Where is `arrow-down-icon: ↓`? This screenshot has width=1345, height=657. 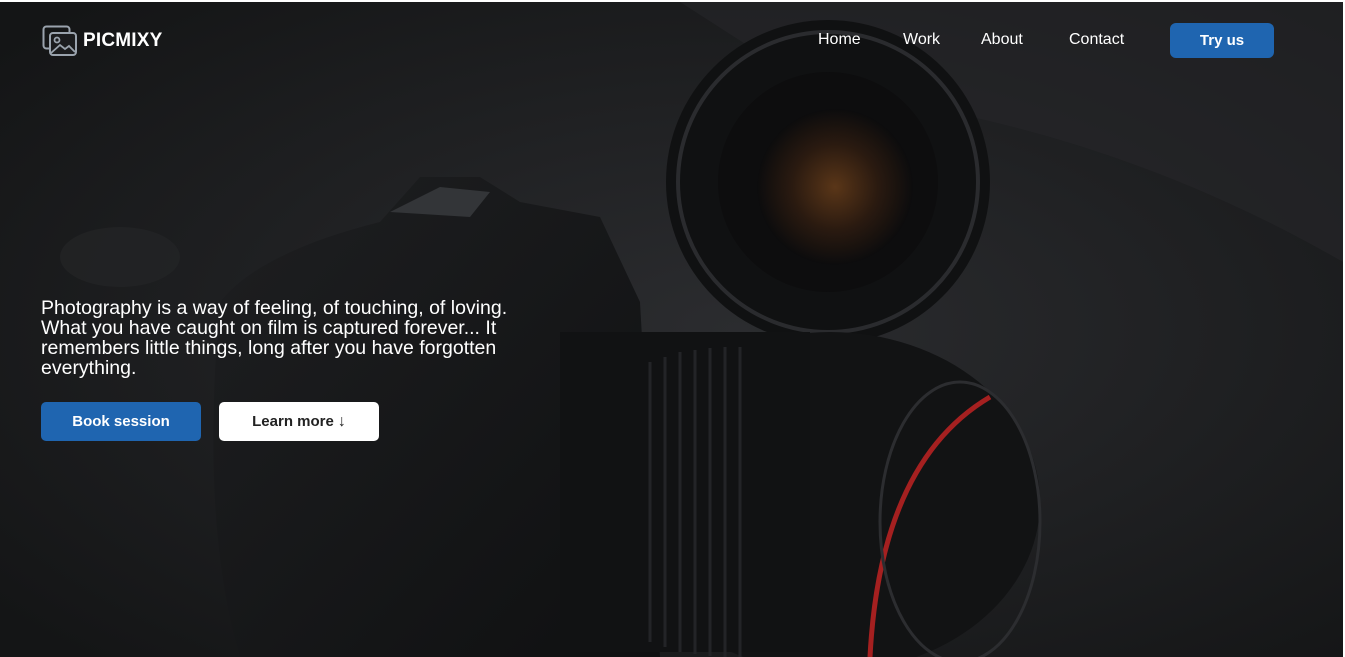 arrow-down-icon: ↓ is located at coordinates (341, 421).